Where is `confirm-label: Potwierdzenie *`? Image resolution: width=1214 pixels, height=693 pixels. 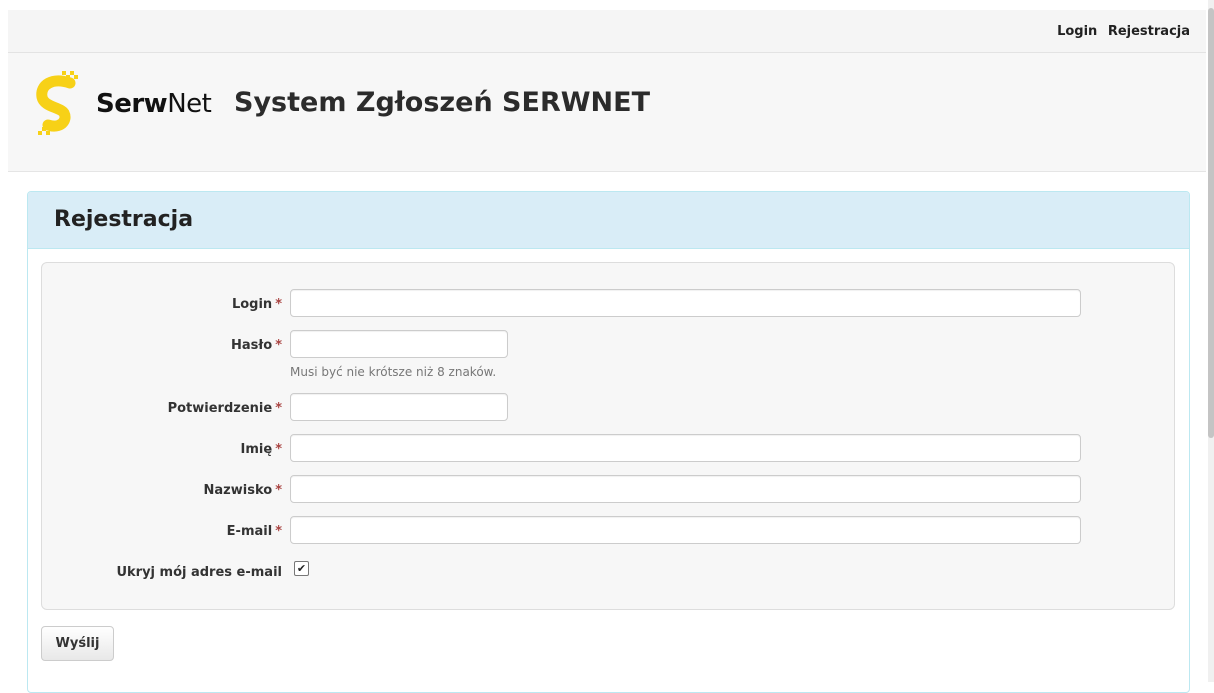 confirm-label: Potwierdzenie * is located at coordinates (224, 408).